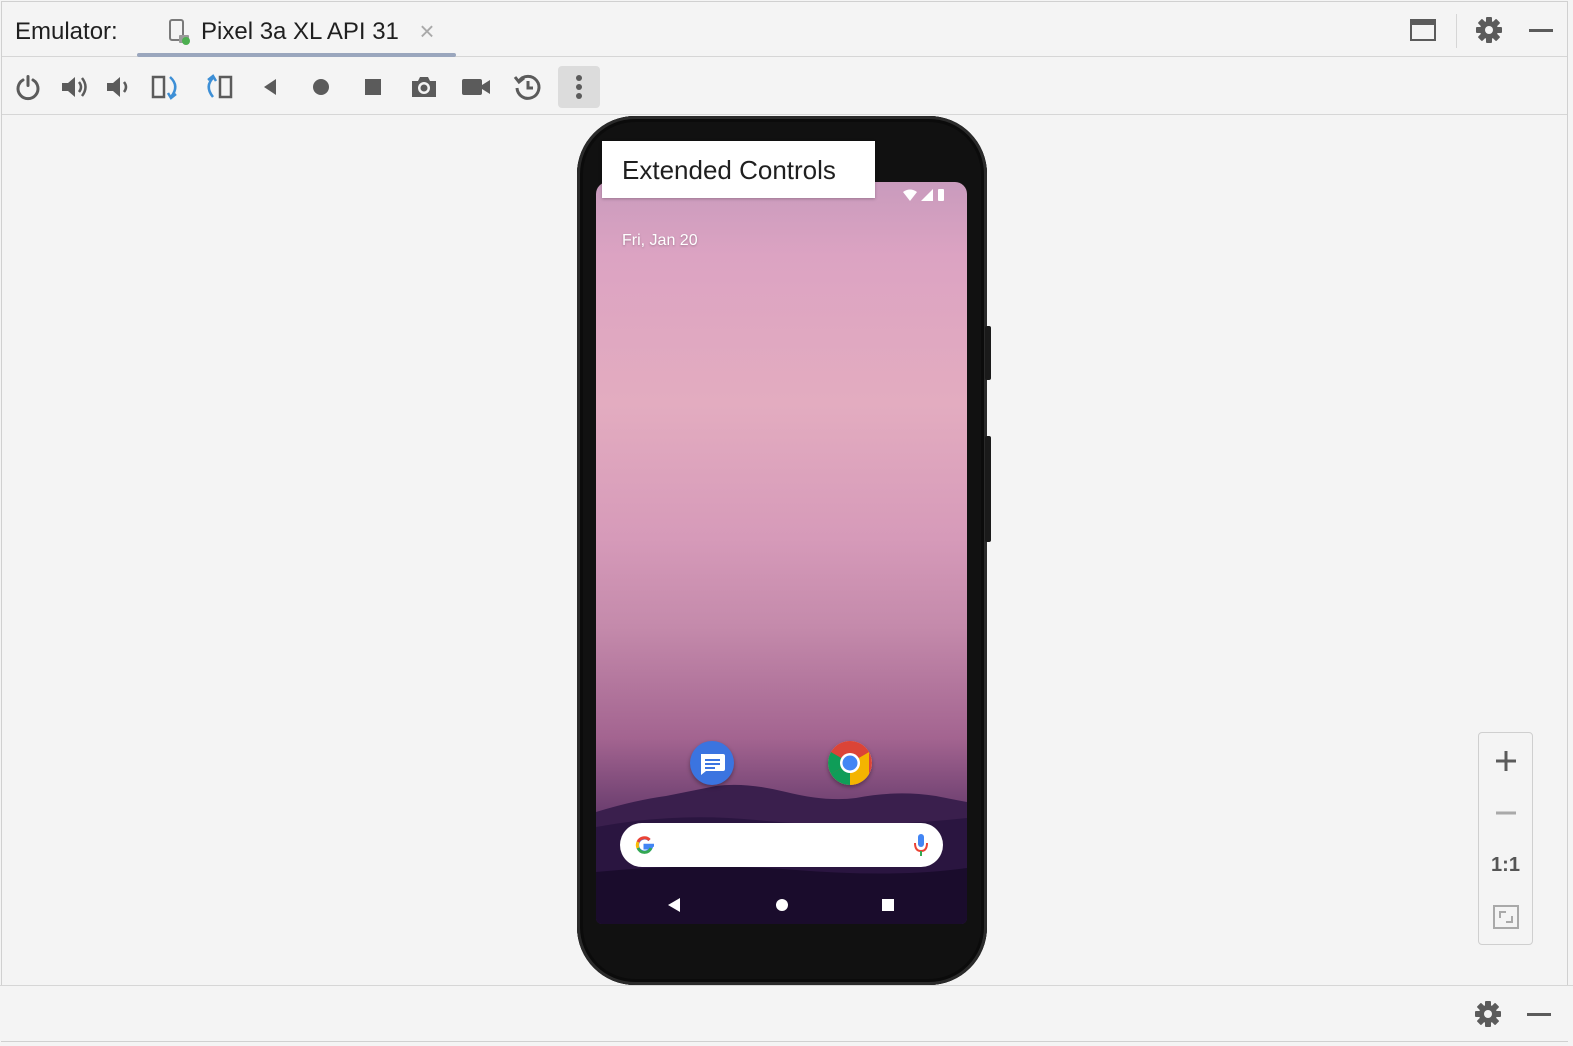 This screenshot has height=1046, width=1573. I want to click on extended-controls-tooltip: Extended Controls, so click(738, 169).